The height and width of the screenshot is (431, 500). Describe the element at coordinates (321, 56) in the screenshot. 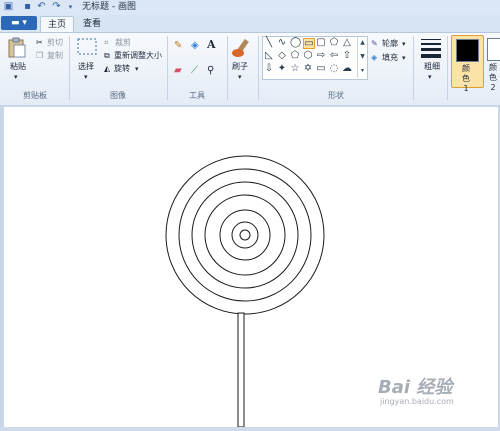

I see `right-arrow-shape-icon: ⇨` at that location.